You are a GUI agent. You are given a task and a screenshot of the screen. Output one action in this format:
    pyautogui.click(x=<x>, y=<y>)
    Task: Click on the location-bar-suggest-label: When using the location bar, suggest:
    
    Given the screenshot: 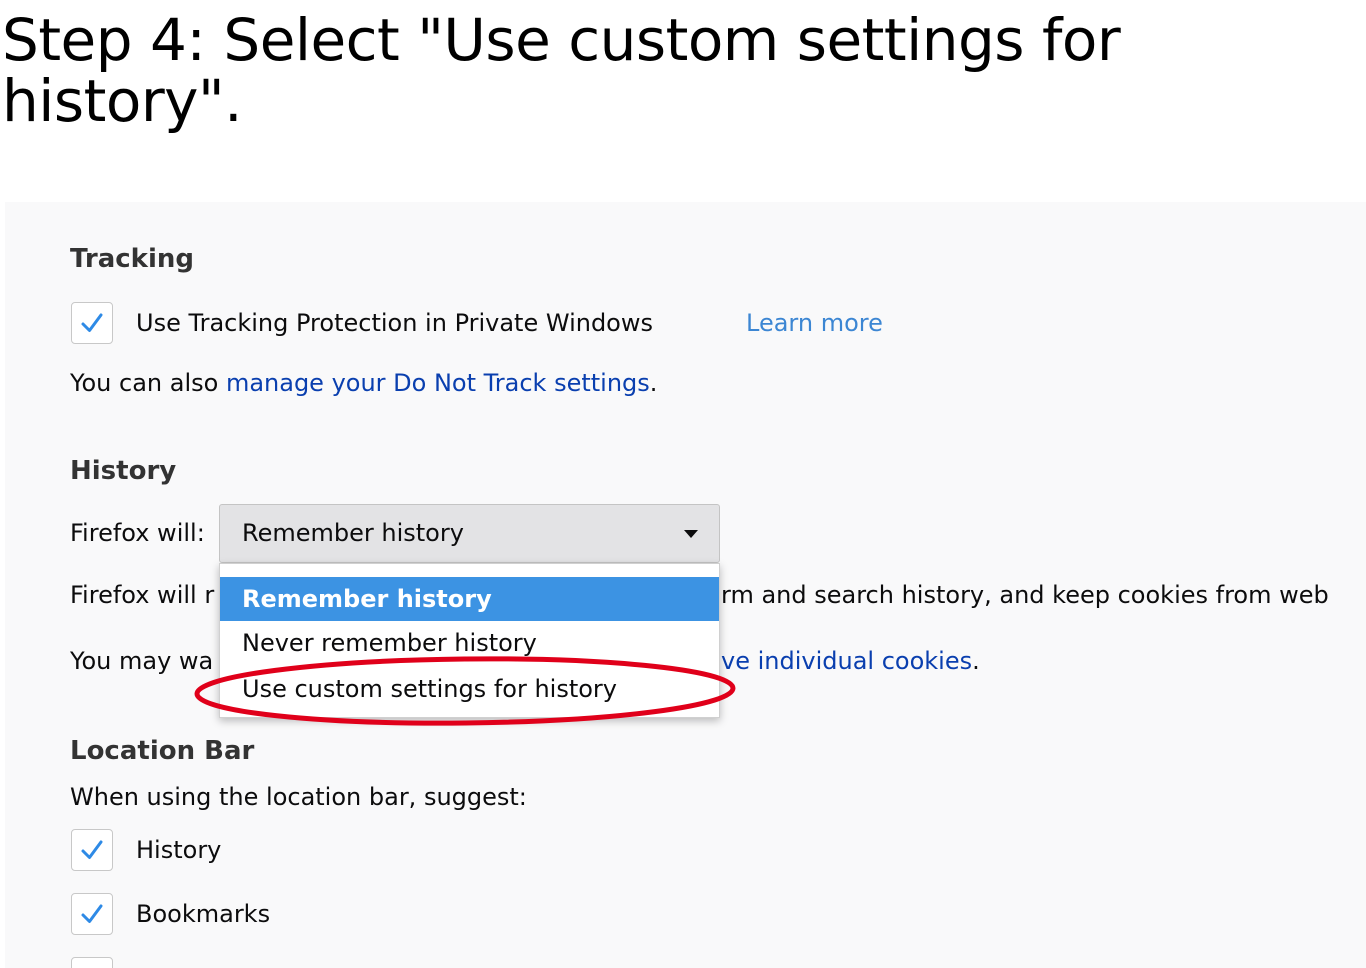 What is the action you would take?
    pyautogui.click(x=298, y=797)
    